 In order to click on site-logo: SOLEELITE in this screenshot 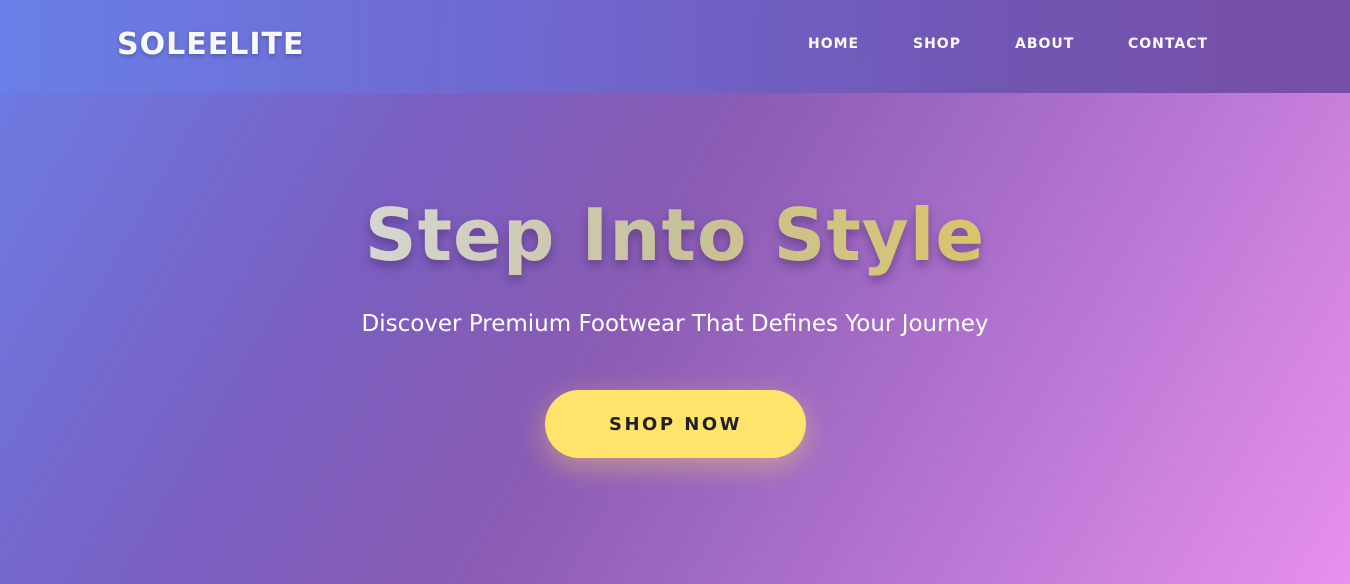, I will do `click(210, 45)`.